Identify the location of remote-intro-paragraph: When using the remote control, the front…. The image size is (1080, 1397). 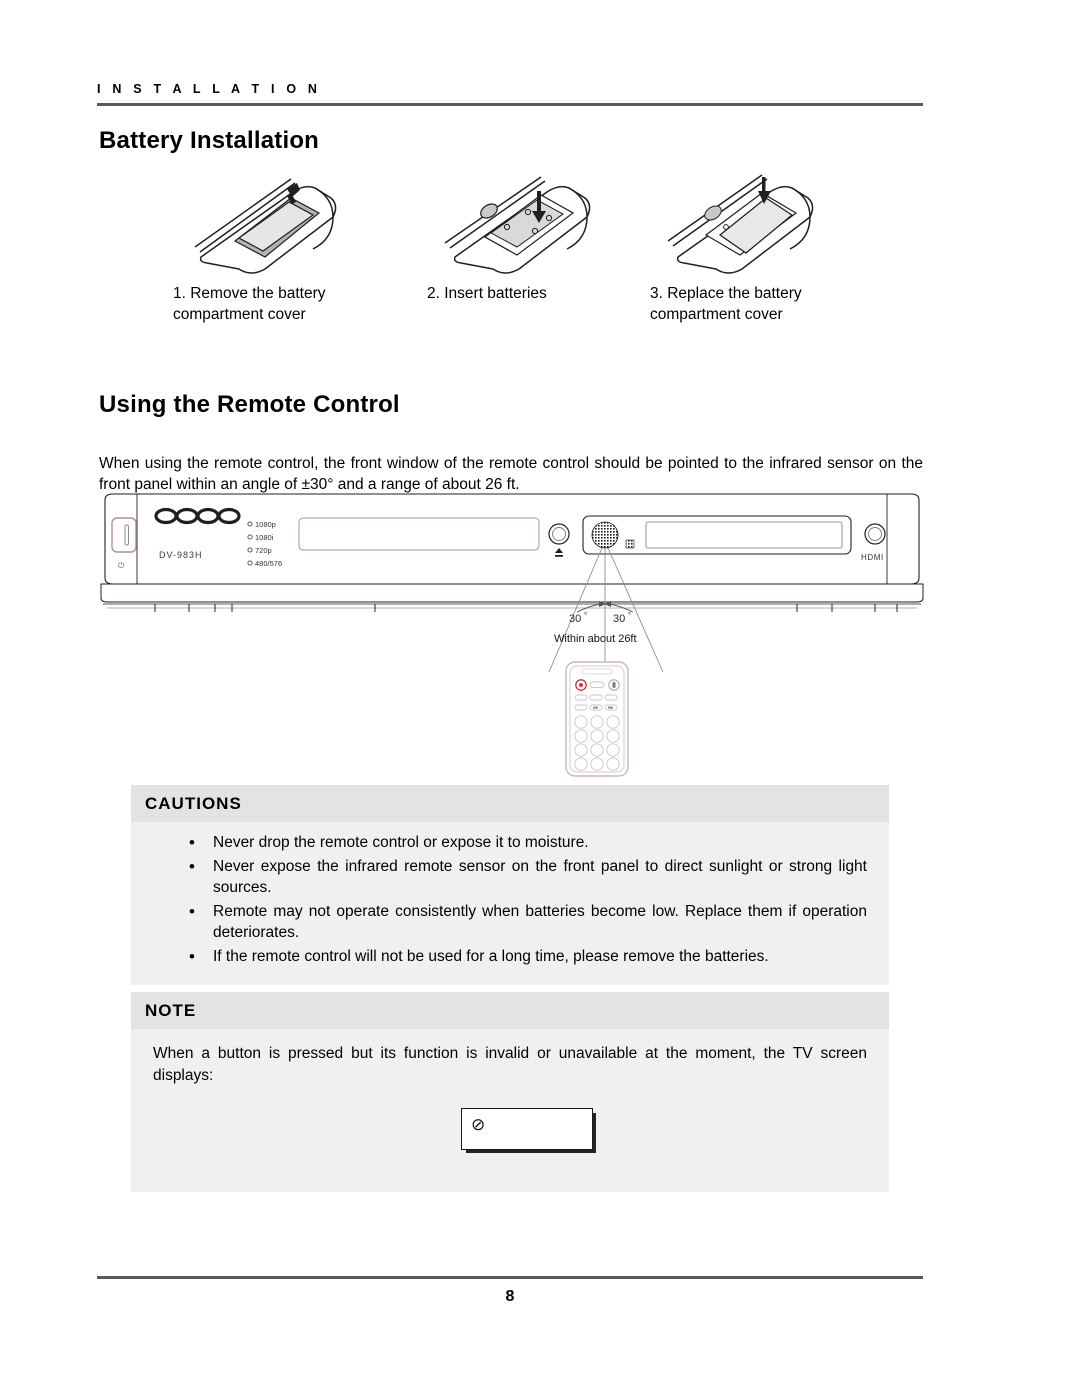
(511, 474).